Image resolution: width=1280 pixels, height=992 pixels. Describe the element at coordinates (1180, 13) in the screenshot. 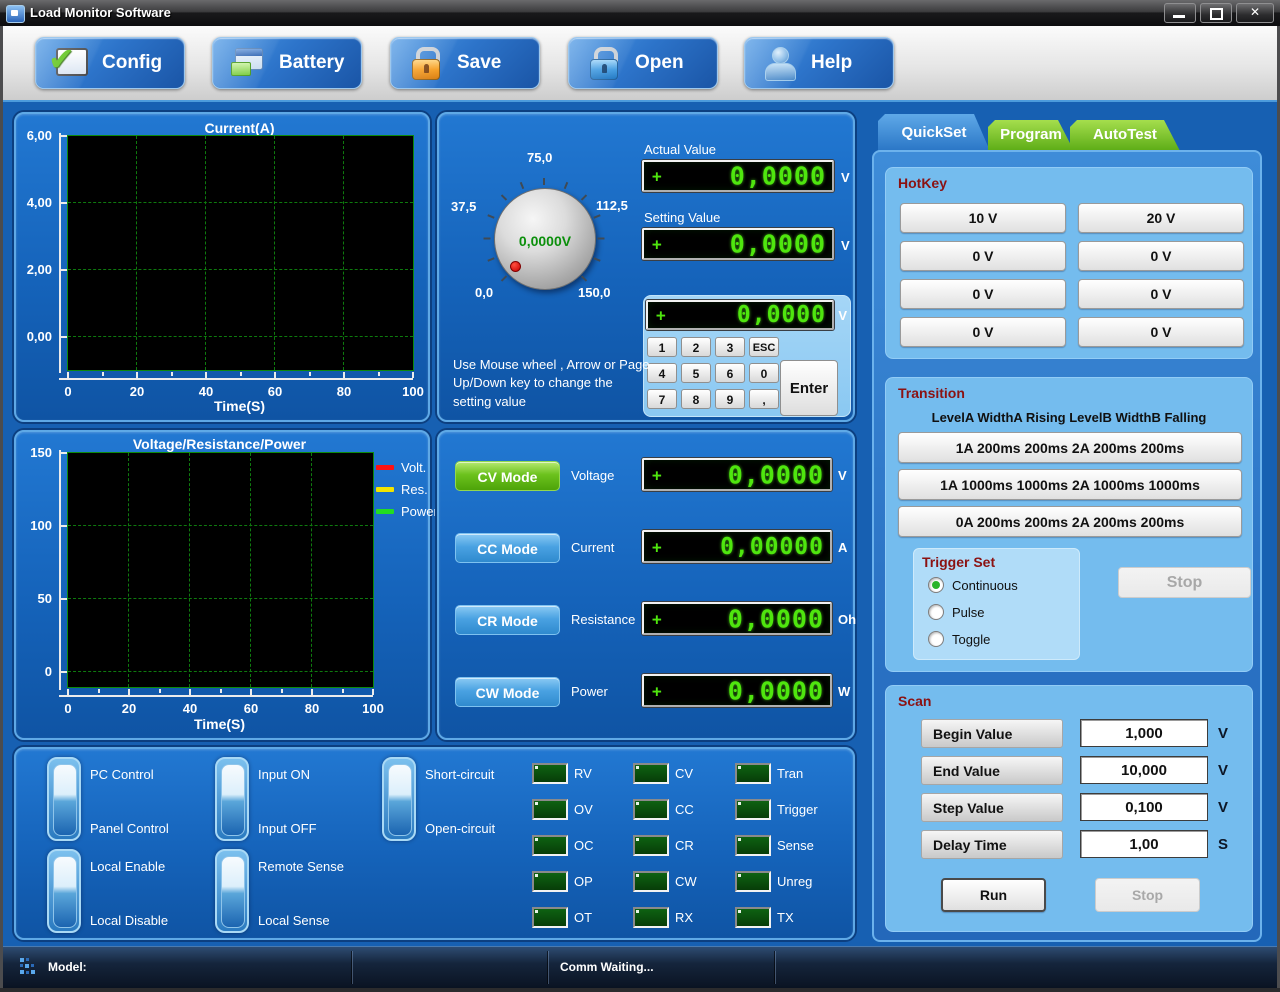

I see `minimize-button` at that location.